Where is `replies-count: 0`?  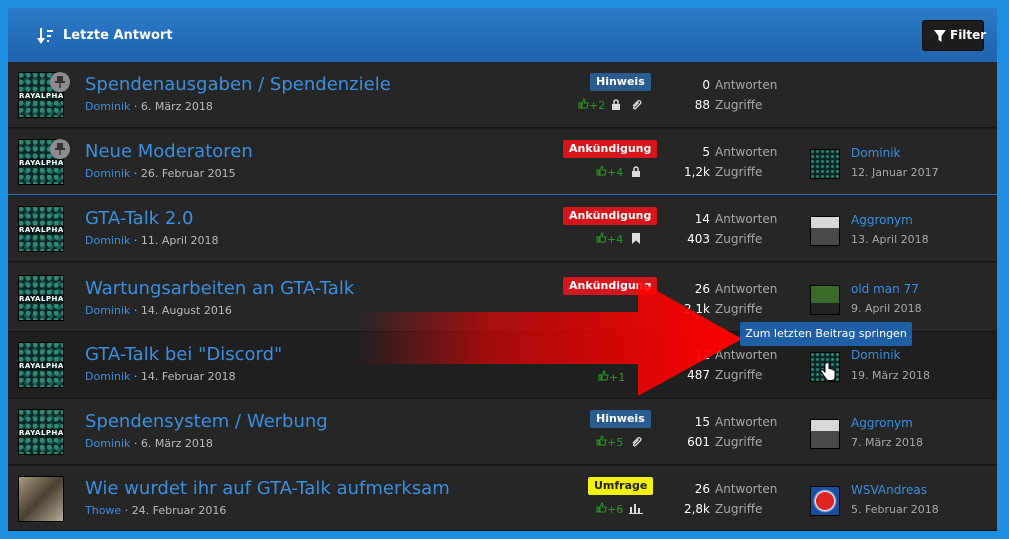
replies-count: 0 is located at coordinates (706, 85).